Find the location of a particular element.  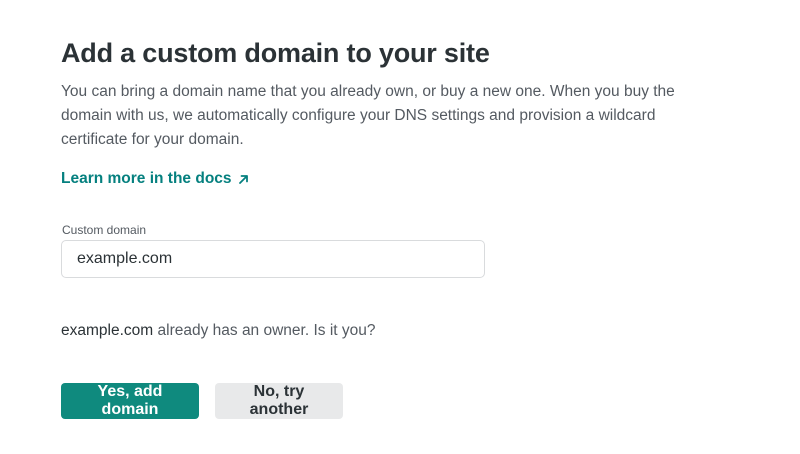

external-arrow-icon is located at coordinates (243, 179).